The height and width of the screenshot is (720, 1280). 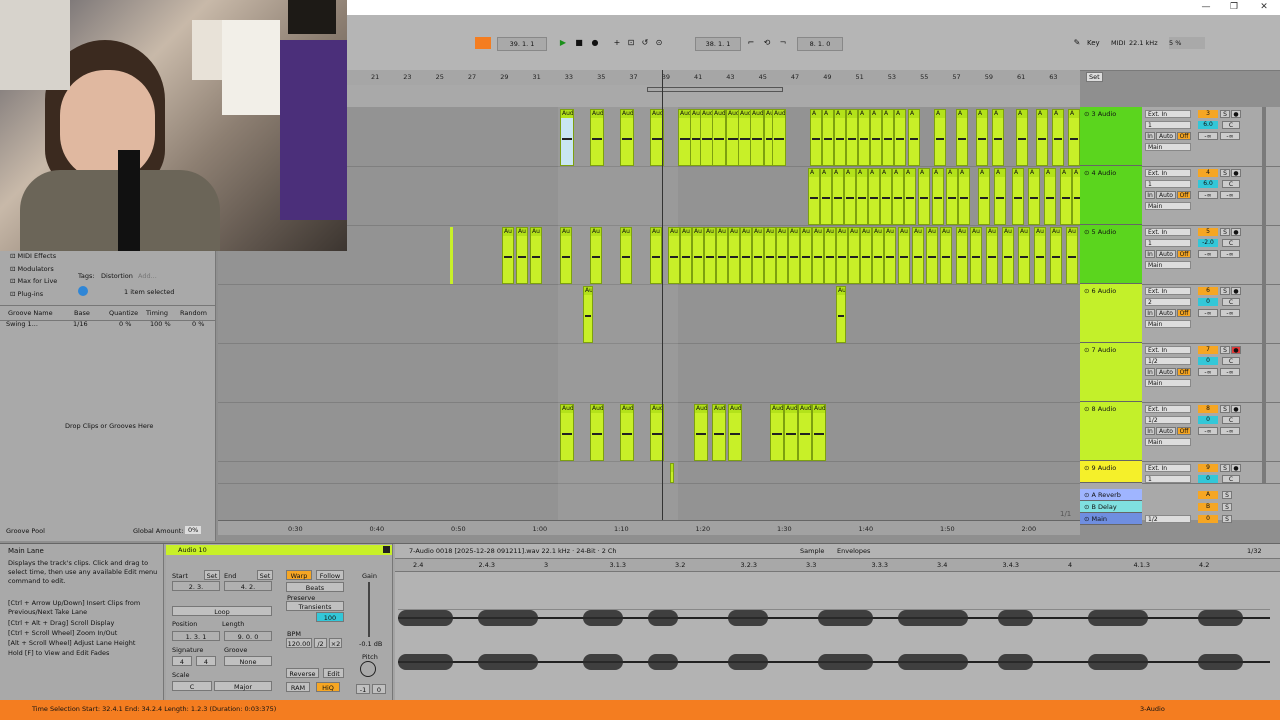 What do you see at coordinates (715, 89) in the screenshot?
I see `loop-brace` at bounding box center [715, 89].